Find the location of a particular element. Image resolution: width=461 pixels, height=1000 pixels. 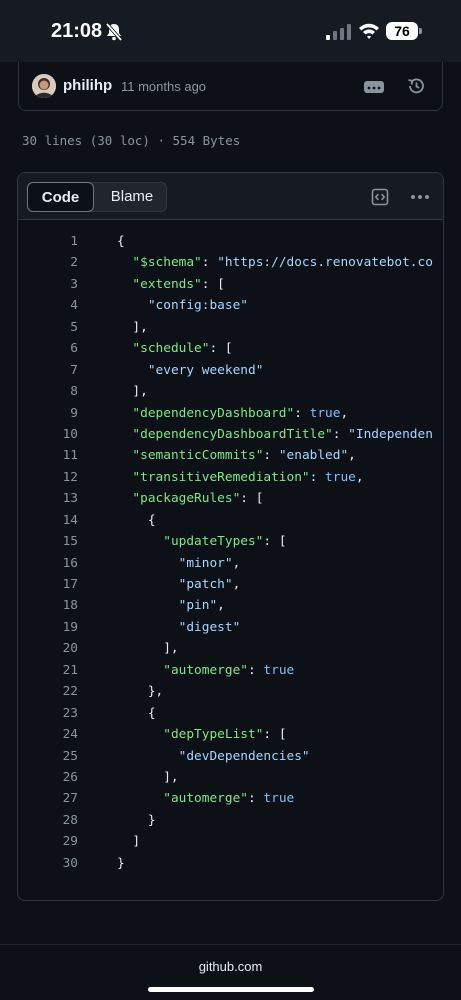

line-number: 22 is located at coordinates (48, 691).